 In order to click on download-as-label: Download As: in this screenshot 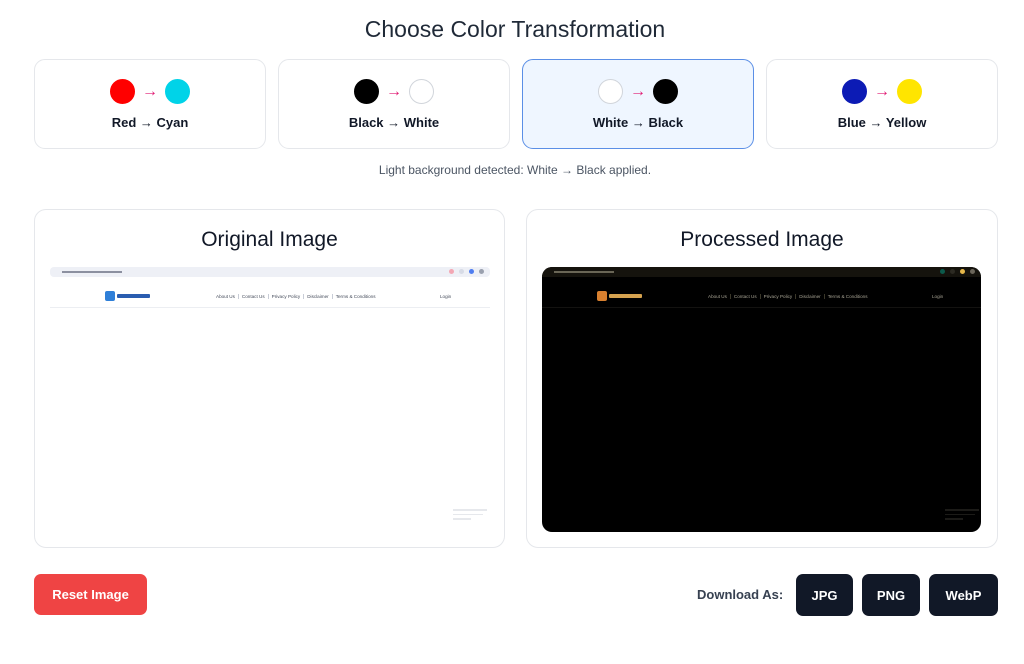, I will do `click(740, 594)`.